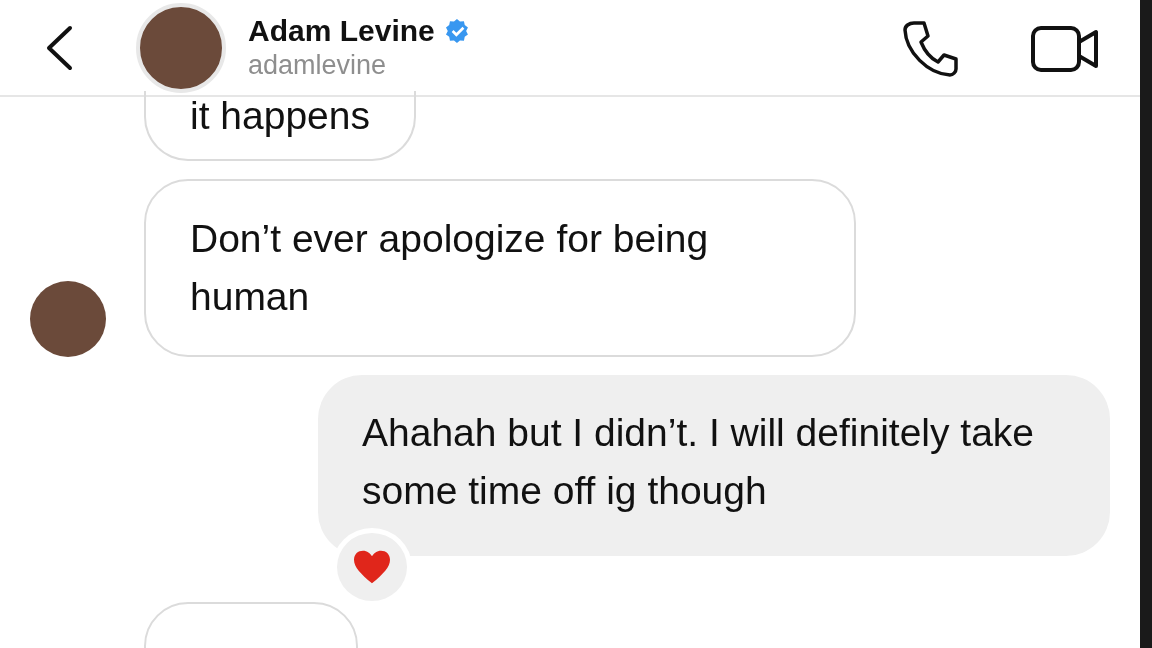  Describe the element at coordinates (372, 567) in the screenshot. I see `heart-icon` at that location.